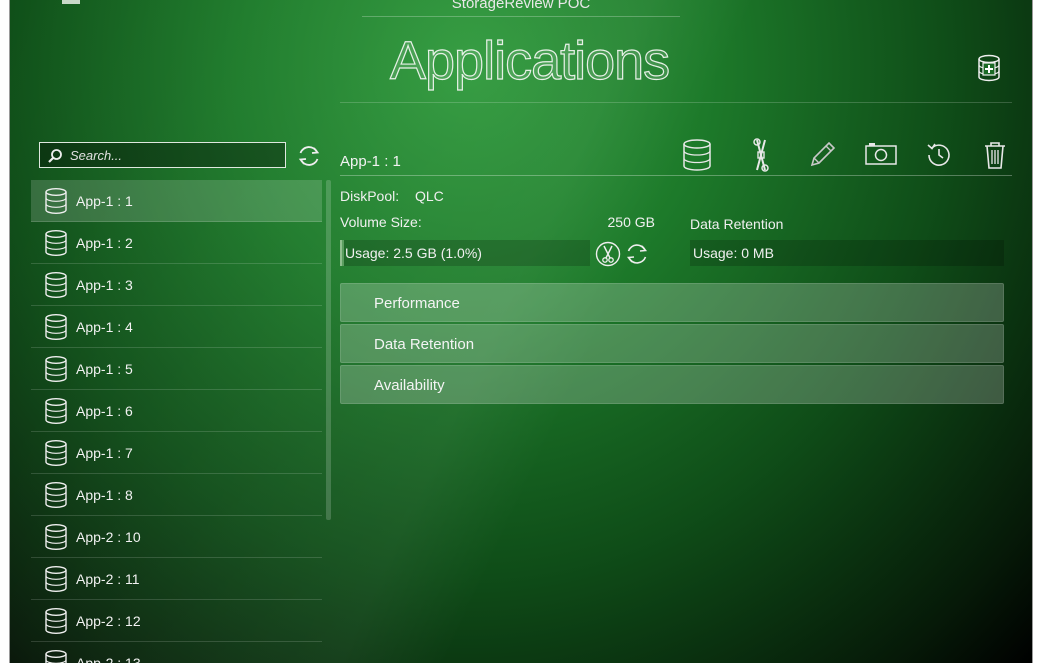 The height and width of the screenshot is (663, 1040). What do you see at coordinates (417, 303) in the screenshot?
I see `section-label: Performance` at bounding box center [417, 303].